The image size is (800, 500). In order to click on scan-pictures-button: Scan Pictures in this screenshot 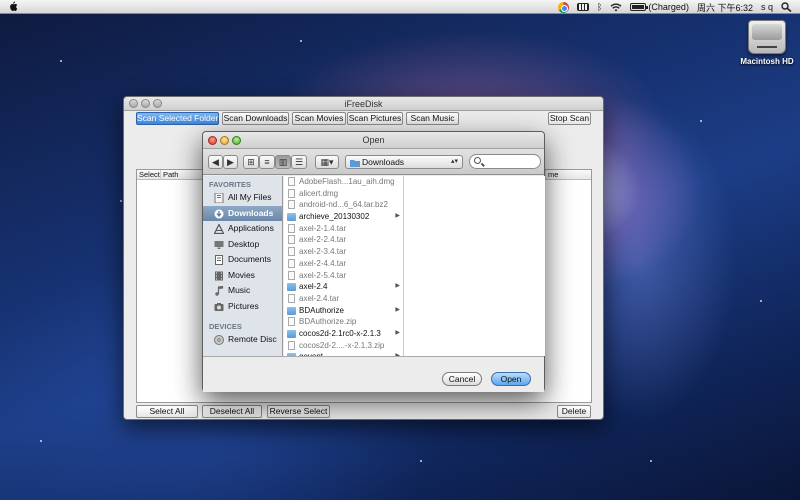, I will do `click(375, 118)`.